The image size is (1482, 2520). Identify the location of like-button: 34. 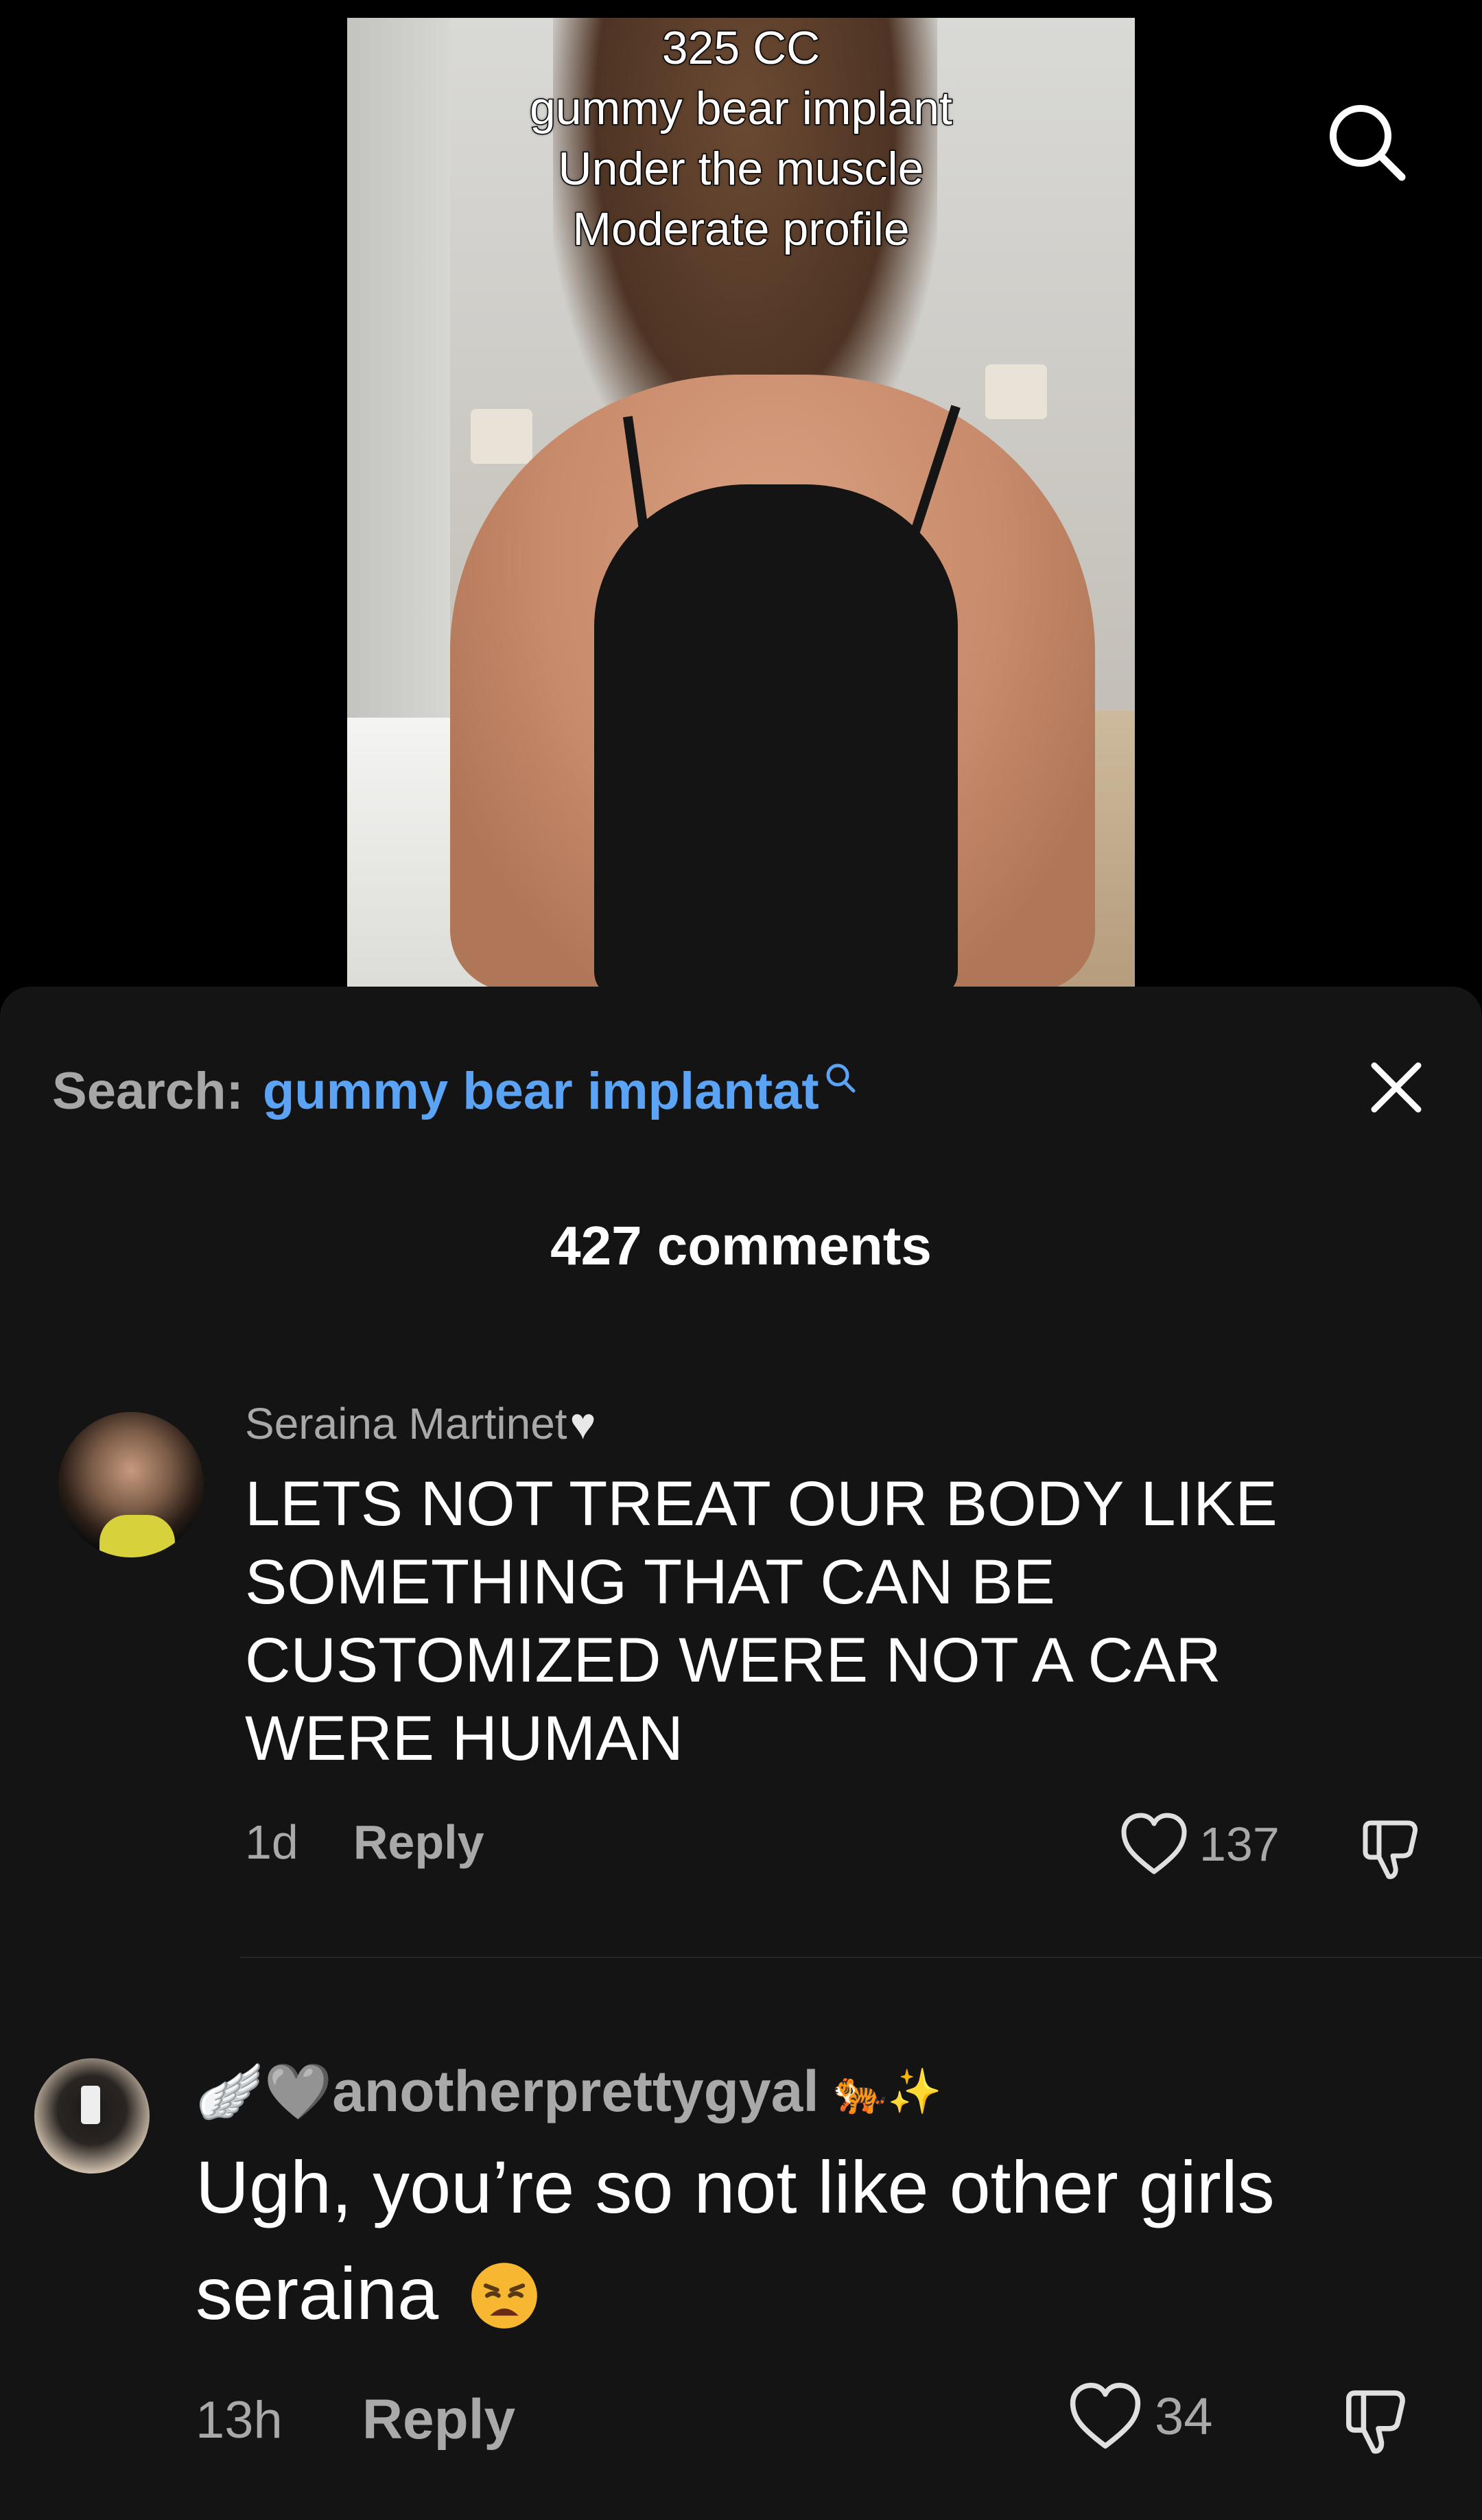
(1140, 2416).